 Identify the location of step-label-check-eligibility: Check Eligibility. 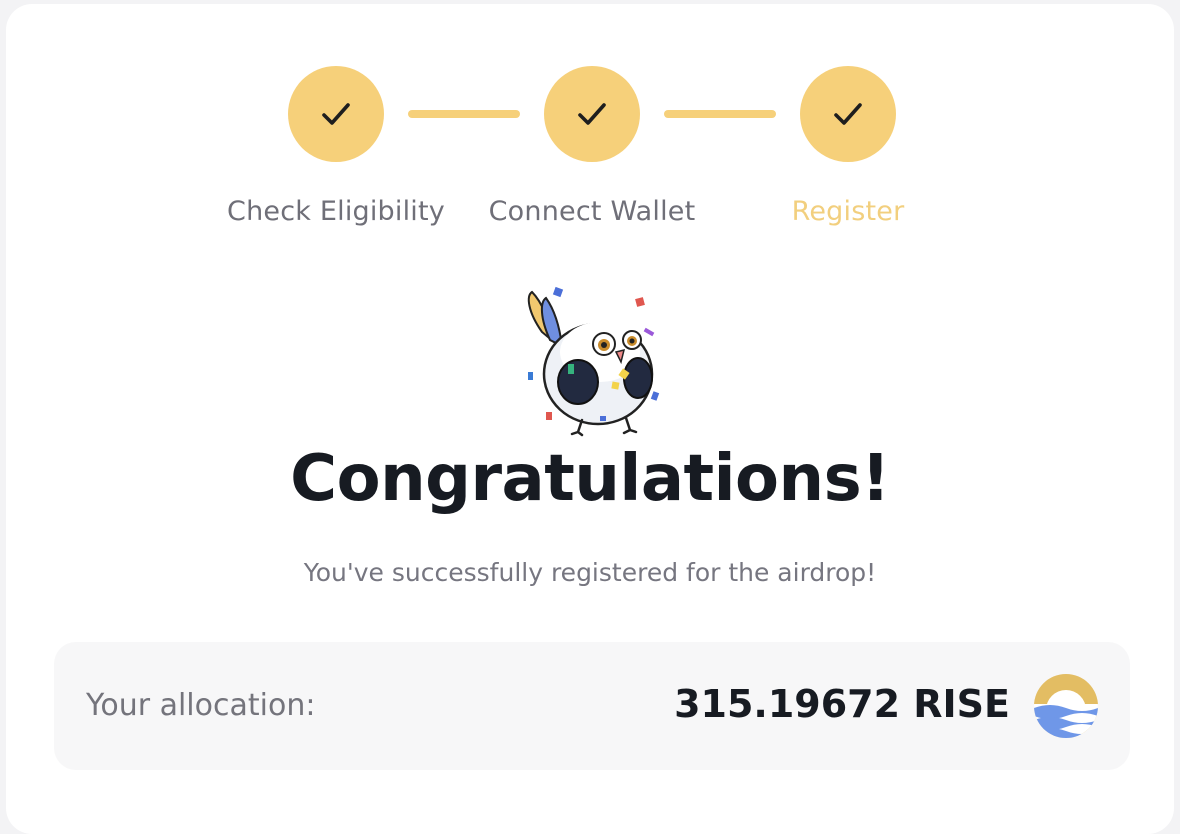
(336, 211).